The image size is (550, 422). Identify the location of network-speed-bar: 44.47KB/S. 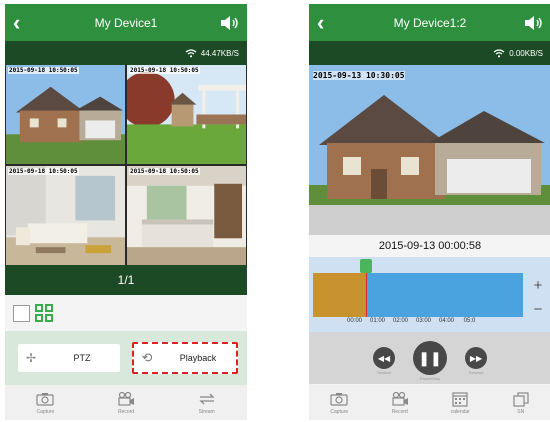
(126, 53).